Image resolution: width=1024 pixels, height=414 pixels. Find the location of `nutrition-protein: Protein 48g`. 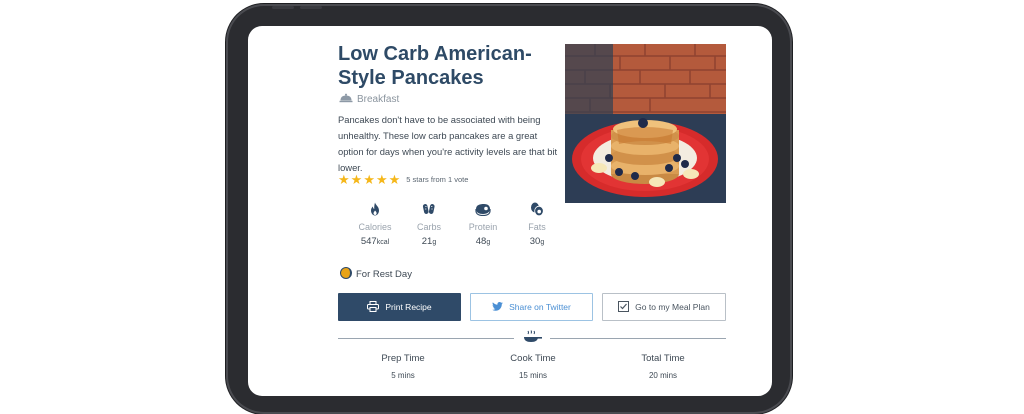

nutrition-protein: Protein 48g is located at coordinates (483, 223).